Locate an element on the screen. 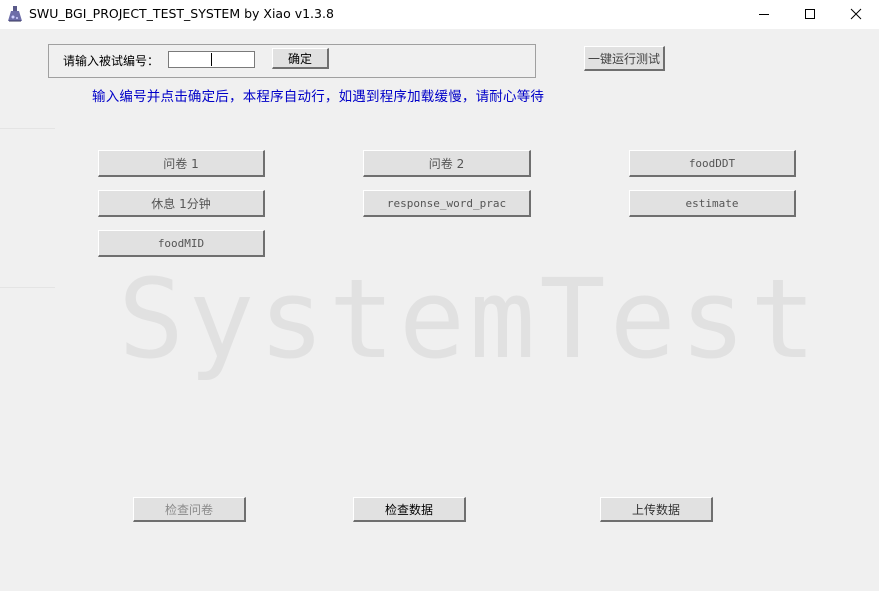 Image resolution: width=879 pixels, height=591 pixels. maximize-button is located at coordinates (810, 14).